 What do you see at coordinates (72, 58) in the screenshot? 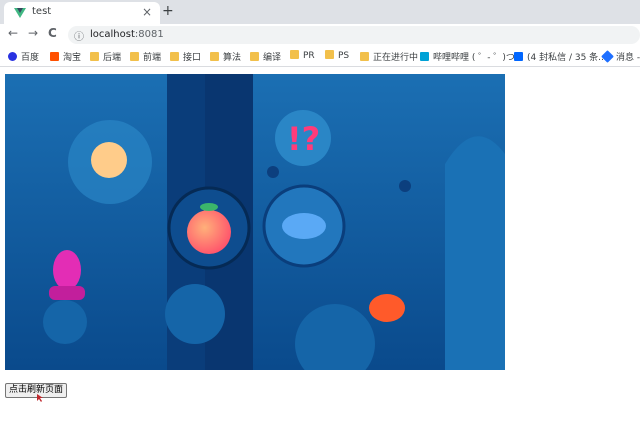
I see `bookmark-label: 淘宝` at bounding box center [72, 58].